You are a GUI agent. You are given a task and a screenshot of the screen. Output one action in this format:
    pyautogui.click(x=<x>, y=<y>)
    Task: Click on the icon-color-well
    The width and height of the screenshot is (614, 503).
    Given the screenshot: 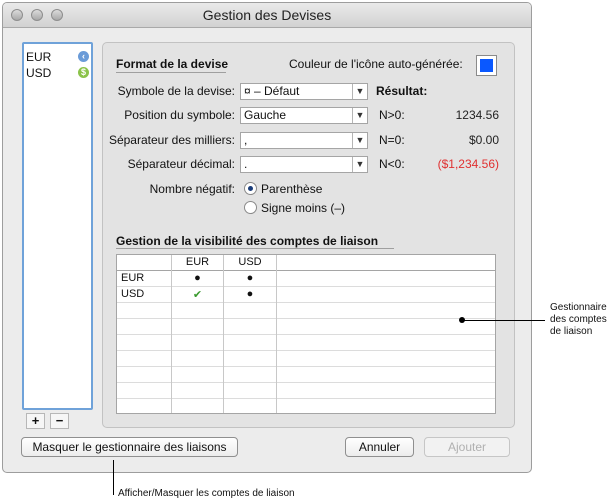 What is the action you would take?
    pyautogui.click(x=486, y=65)
    